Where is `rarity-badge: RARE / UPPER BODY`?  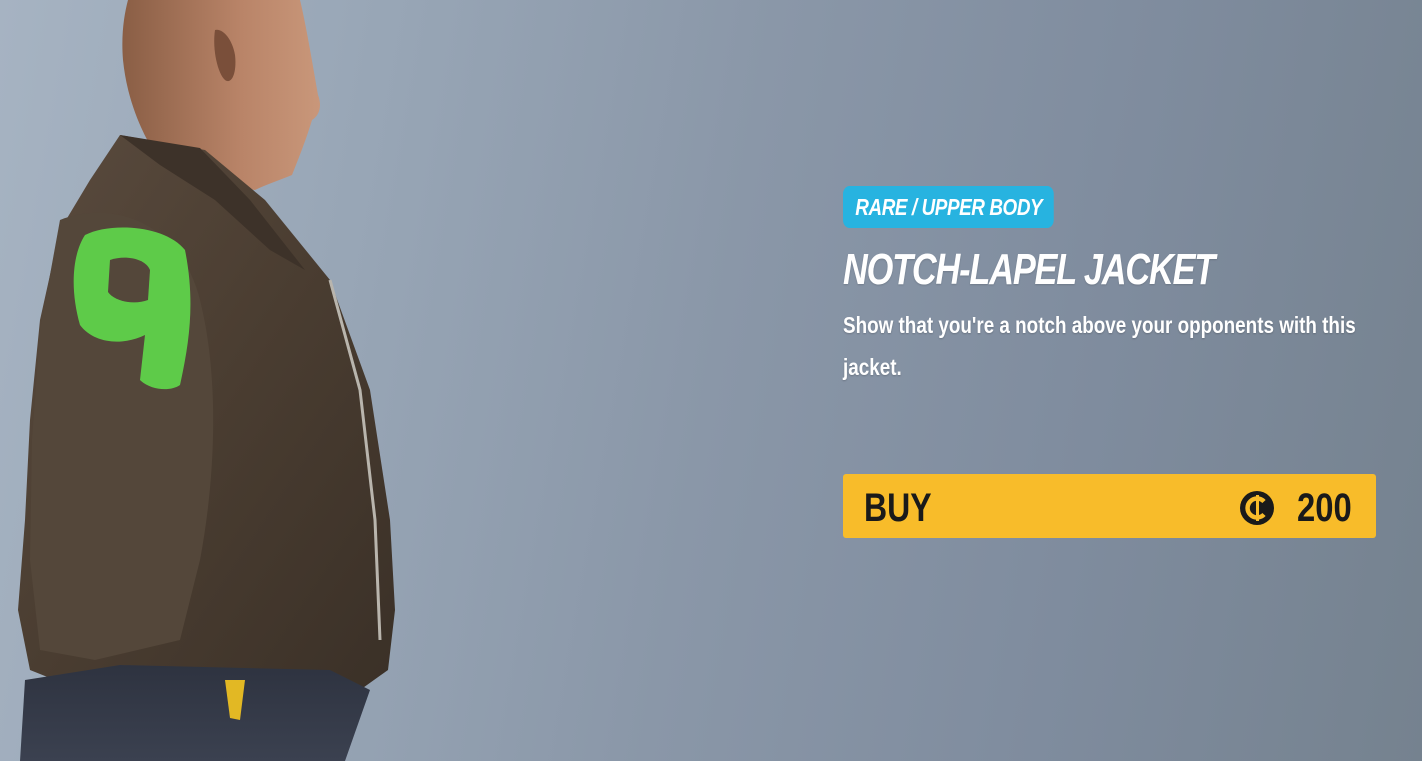
rarity-badge: RARE / UPPER BODY is located at coordinates (948, 207).